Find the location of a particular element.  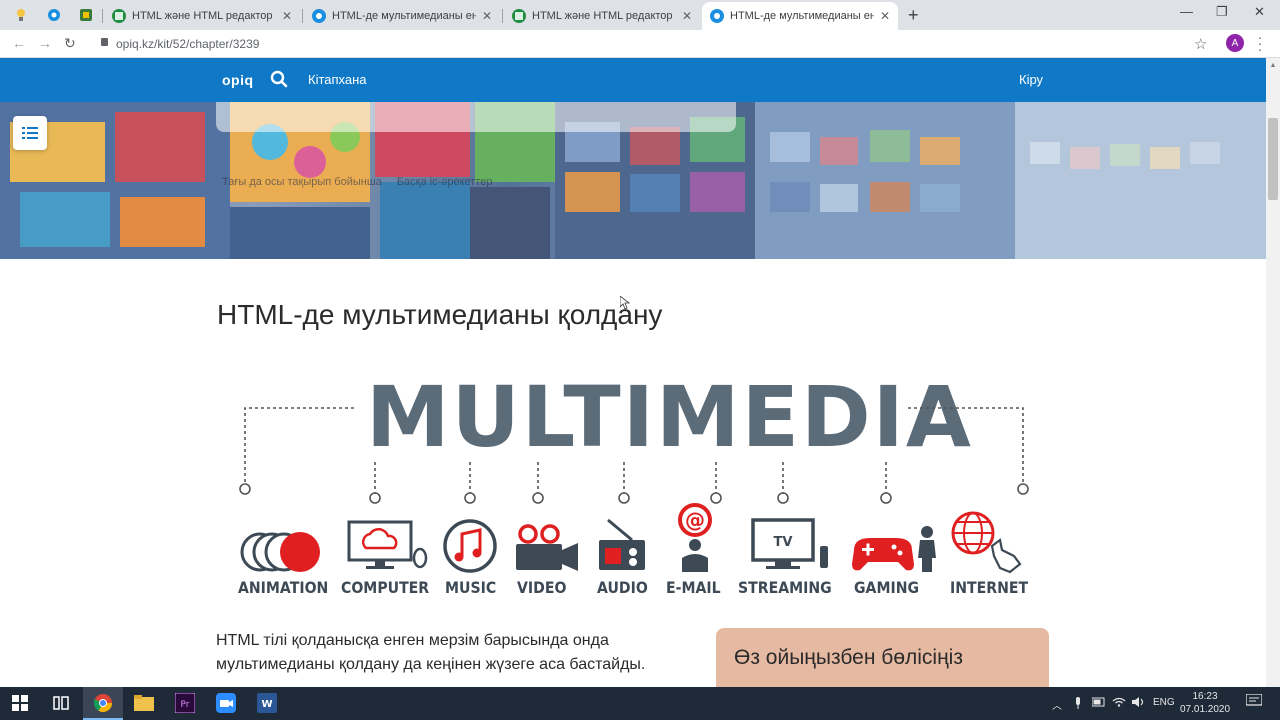

login-link: Кіру is located at coordinates (1031, 79).